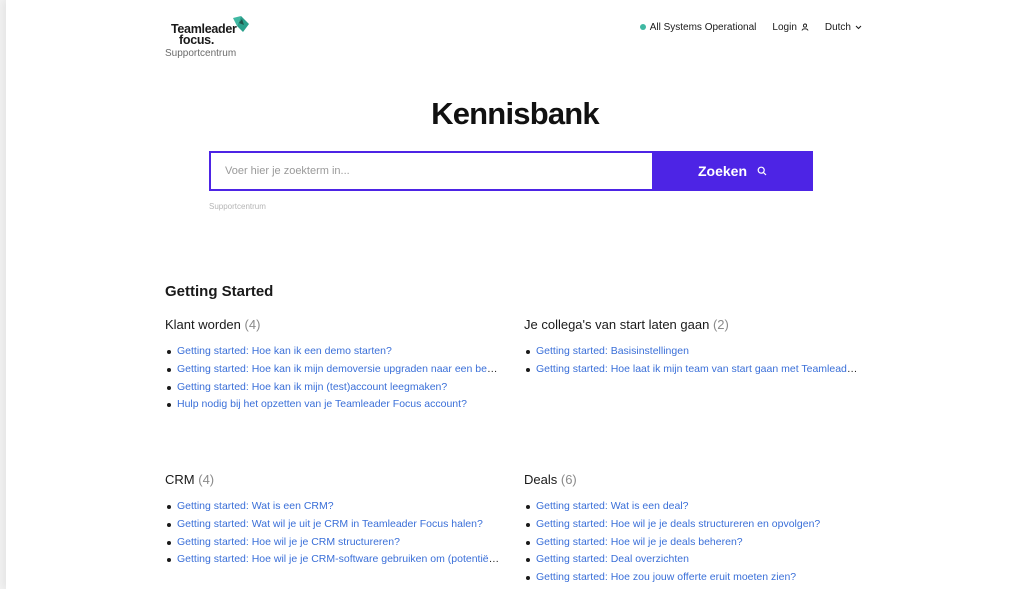 The height and width of the screenshot is (589, 1024). I want to click on category-title: Deals (6), so click(691, 479).